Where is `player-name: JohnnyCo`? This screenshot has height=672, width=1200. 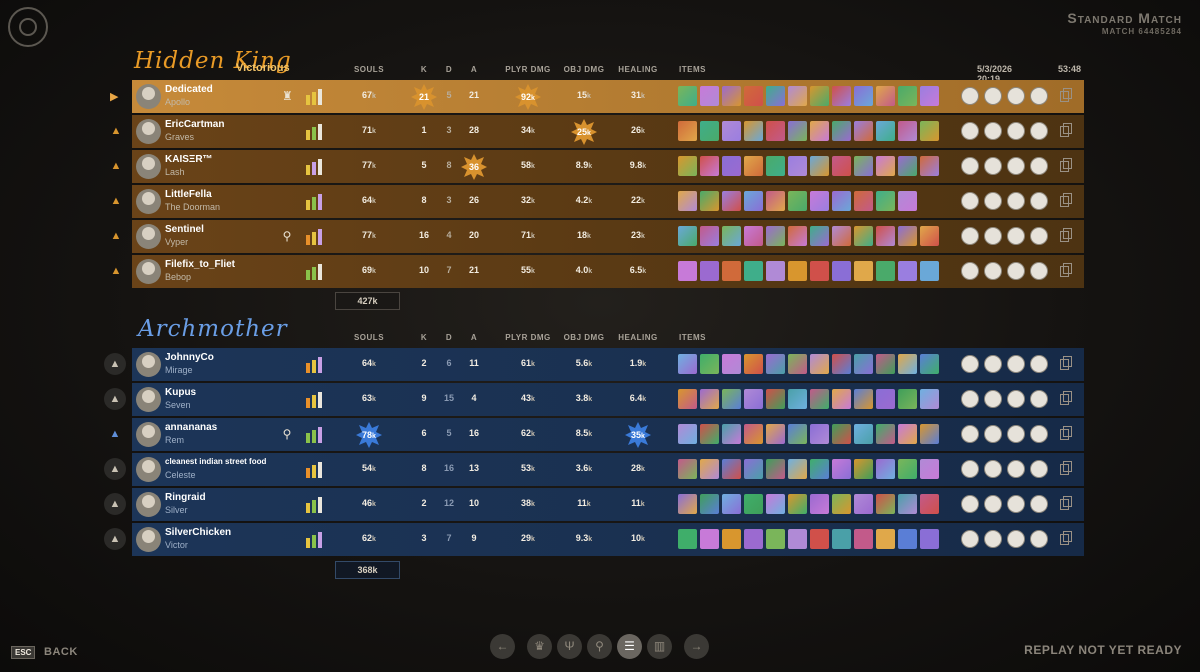 player-name: JohnnyCo is located at coordinates (189, 357).